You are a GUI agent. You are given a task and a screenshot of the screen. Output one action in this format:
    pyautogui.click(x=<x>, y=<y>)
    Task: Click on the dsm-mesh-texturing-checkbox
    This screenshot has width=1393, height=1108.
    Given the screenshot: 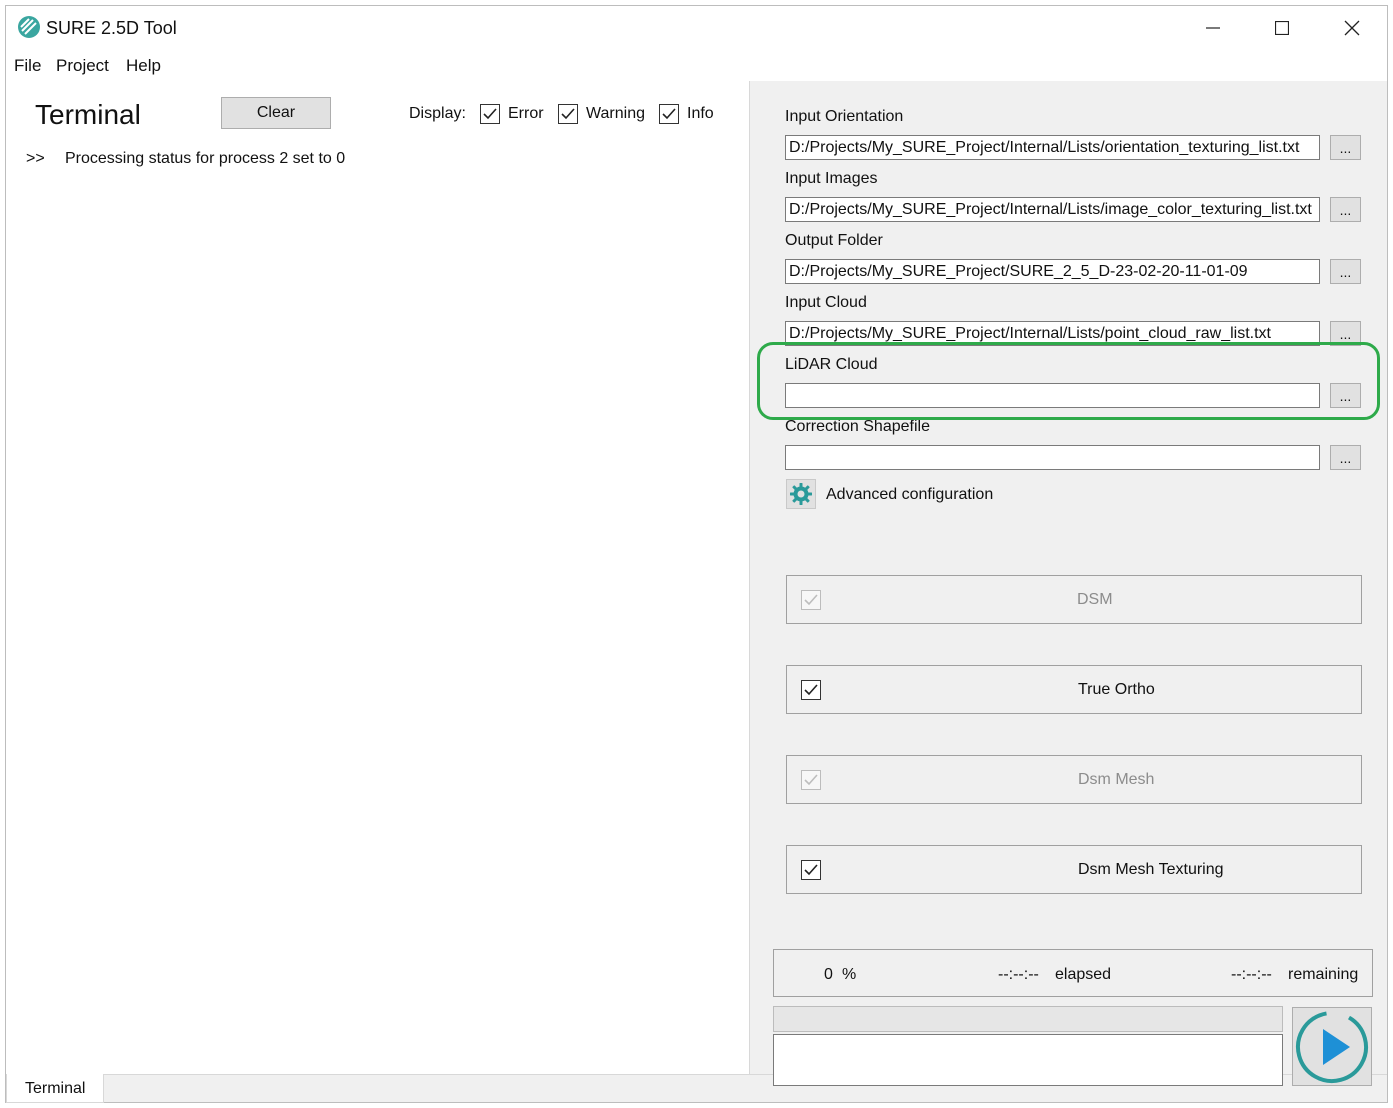 What is the action you would take?
    pyautogui.click(x=811, y=870)
    